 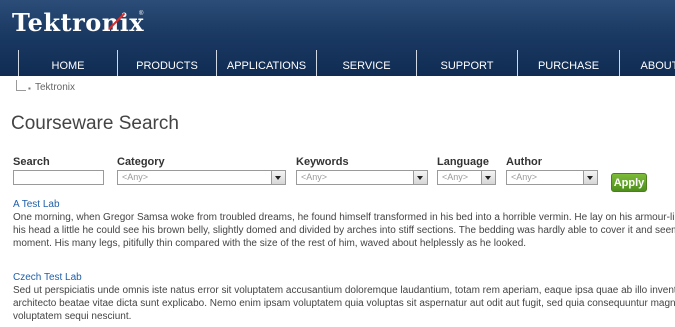 I want to click on category-select: <Any>, so click(x=201, y=177).